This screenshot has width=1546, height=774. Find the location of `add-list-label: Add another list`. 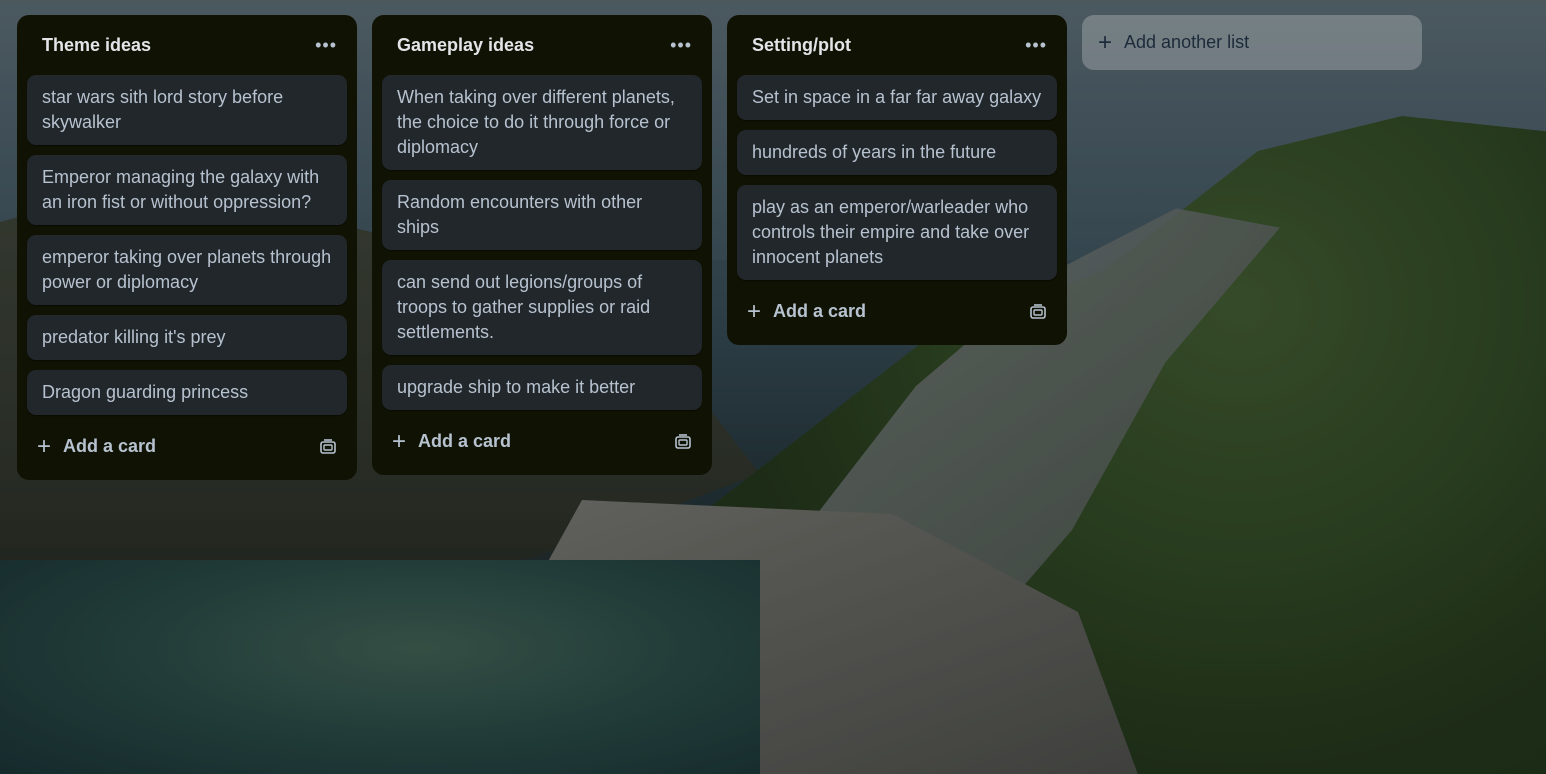

add-list-label: Add another list is located at coordinates (1187, 42).